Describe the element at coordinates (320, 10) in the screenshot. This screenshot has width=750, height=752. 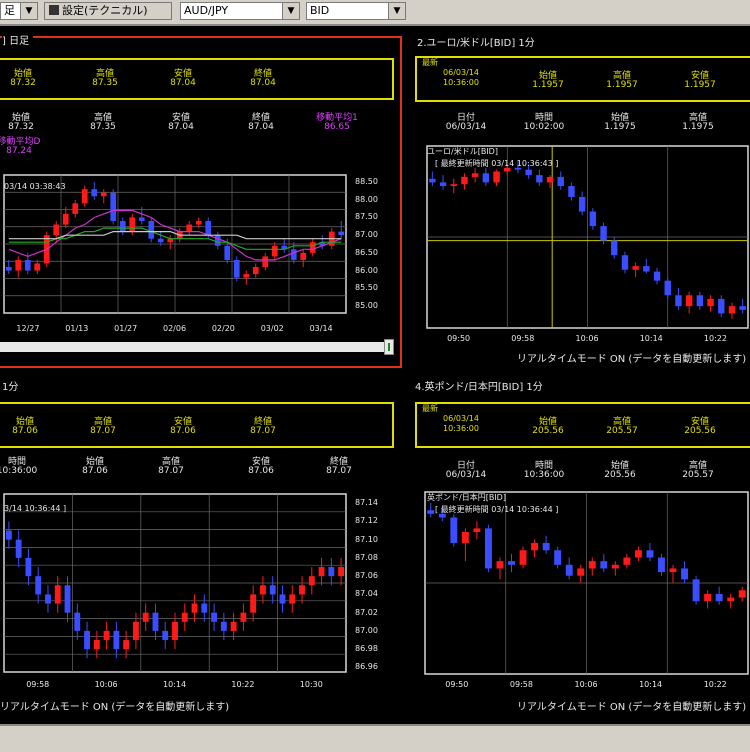
I see `price-type-value: BID` at that location.